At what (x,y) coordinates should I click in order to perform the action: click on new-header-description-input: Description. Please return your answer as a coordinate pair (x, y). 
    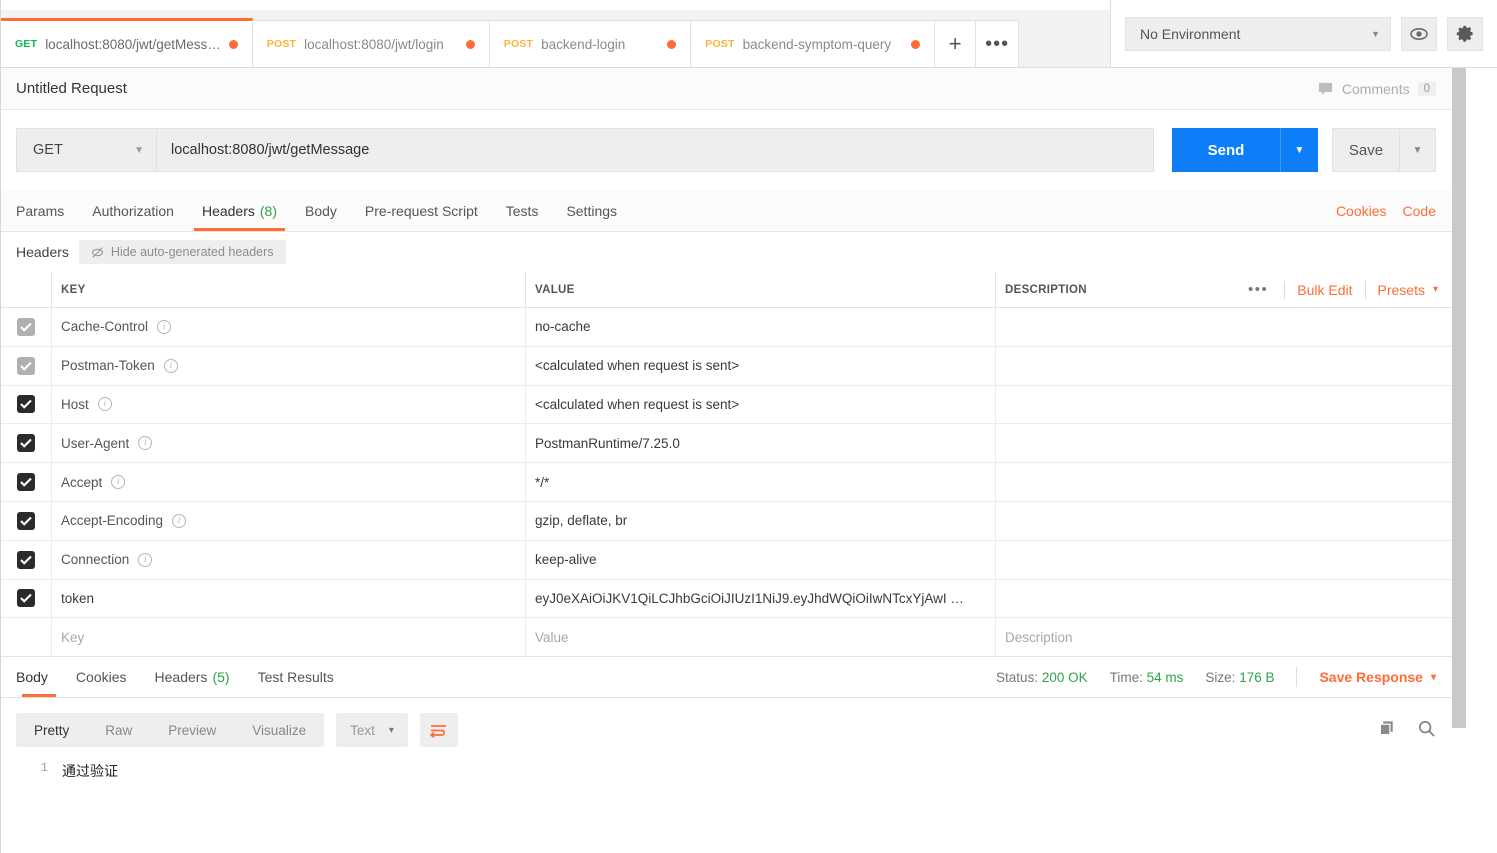
    Looking at the image, I should click on (1224, 637).